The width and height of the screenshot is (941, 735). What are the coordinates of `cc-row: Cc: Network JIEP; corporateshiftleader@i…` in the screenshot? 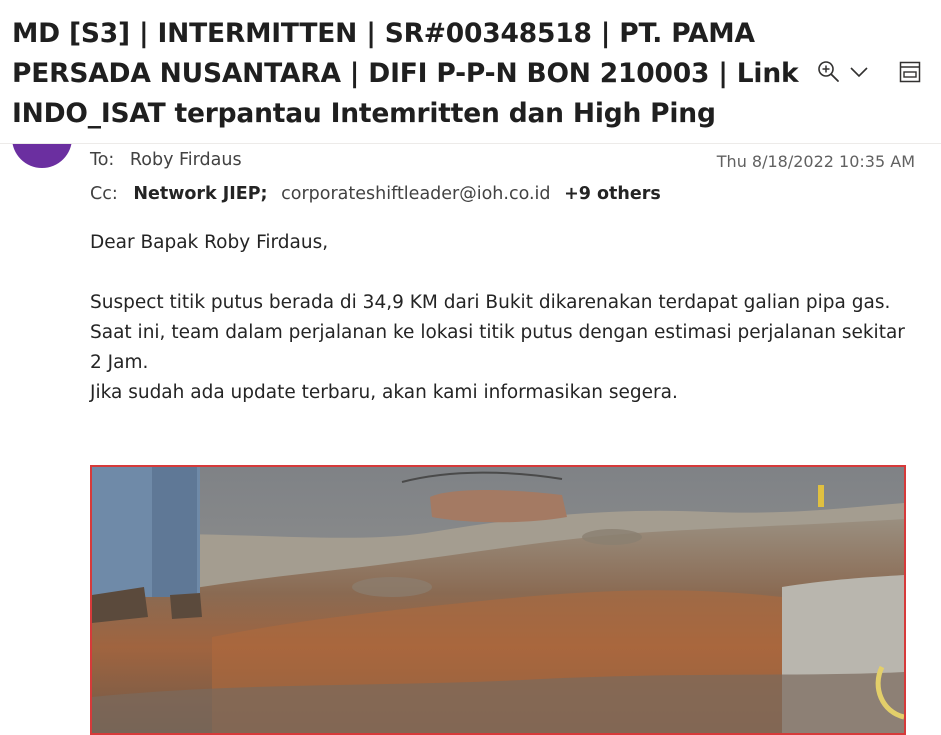 It's located at (375, 194).